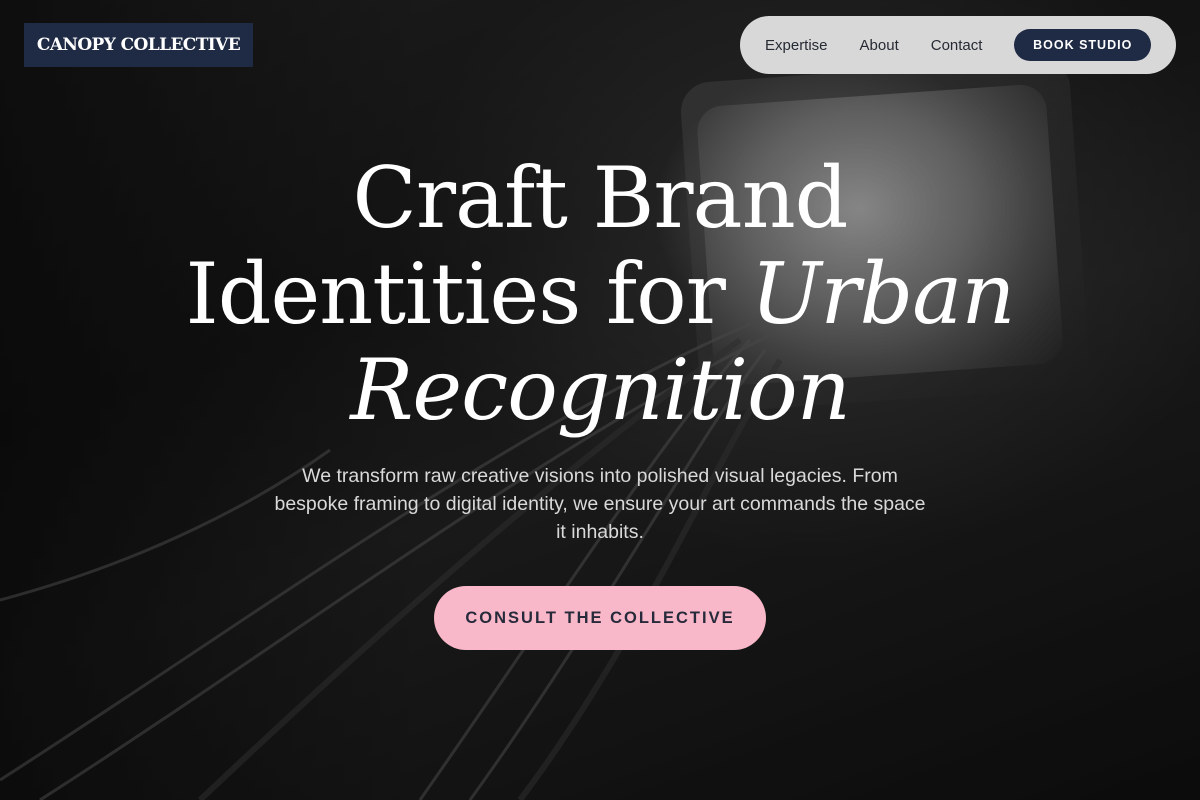 This screenshot has width=1200, height=800. Describe the element at coordinates (796, 45) in the screenshot. I see `nav-link-expertise: Expertise` at that location.